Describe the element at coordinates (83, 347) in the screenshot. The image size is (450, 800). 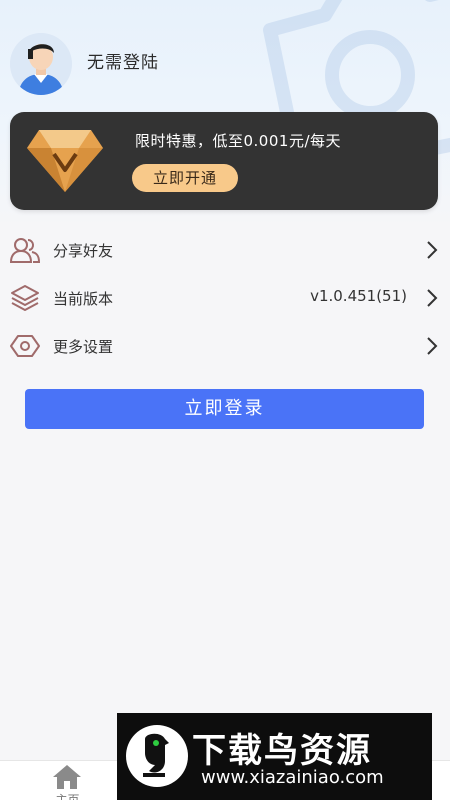
I see `menu-item-label: 更多设置` at that location.